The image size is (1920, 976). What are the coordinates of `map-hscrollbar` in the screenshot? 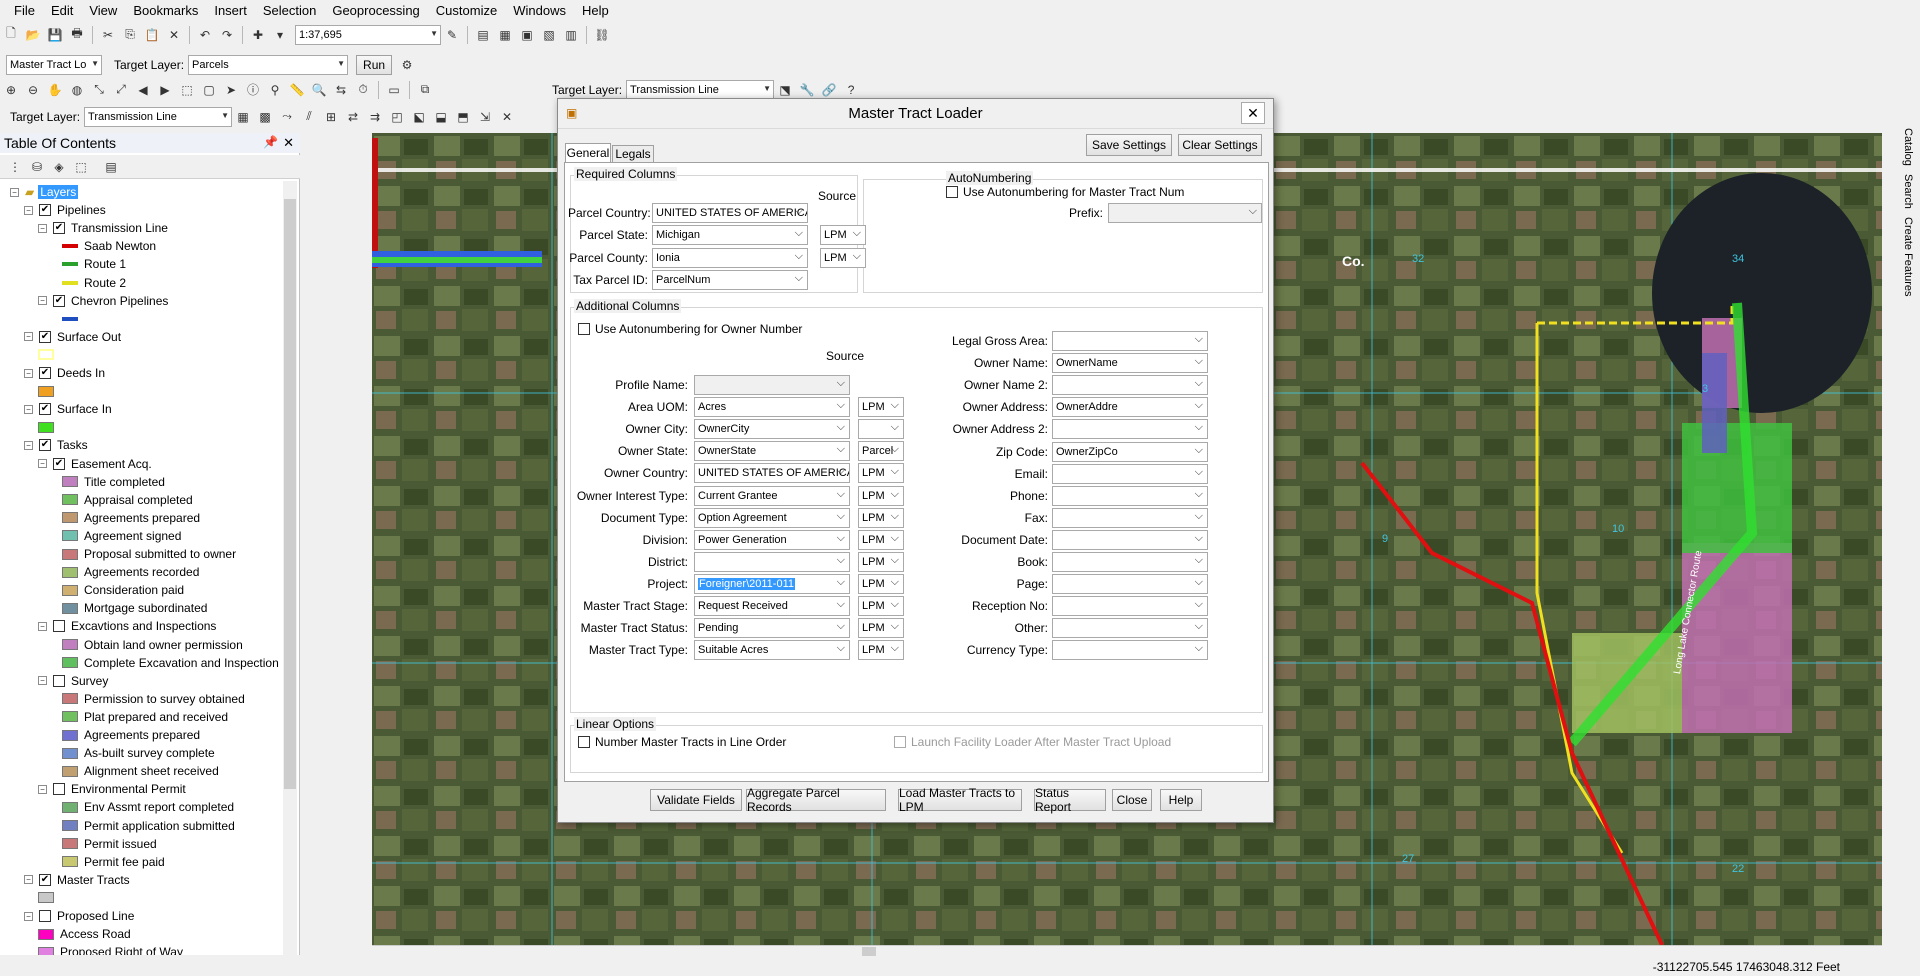 It's located at (1127, 951).